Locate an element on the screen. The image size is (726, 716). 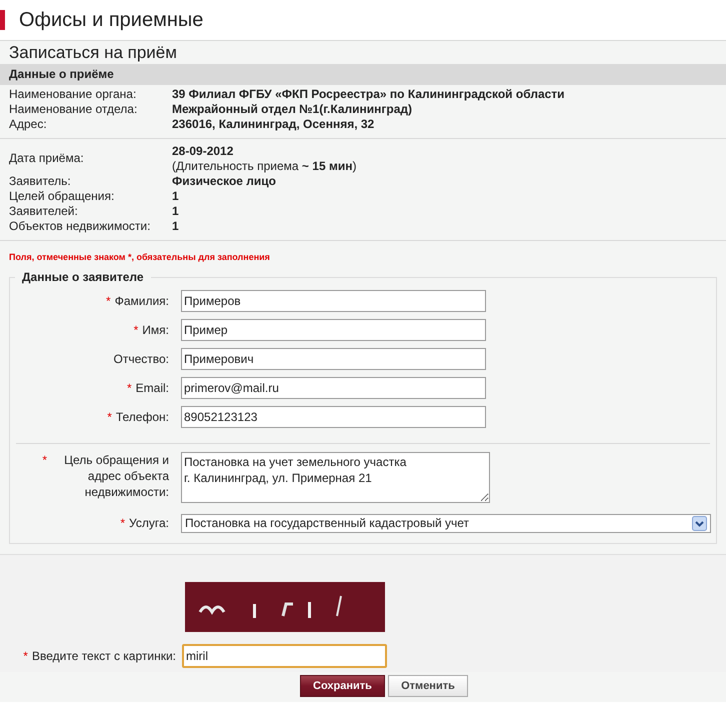
page-title: Офисы и приемные is located at coordinates (111, 20).